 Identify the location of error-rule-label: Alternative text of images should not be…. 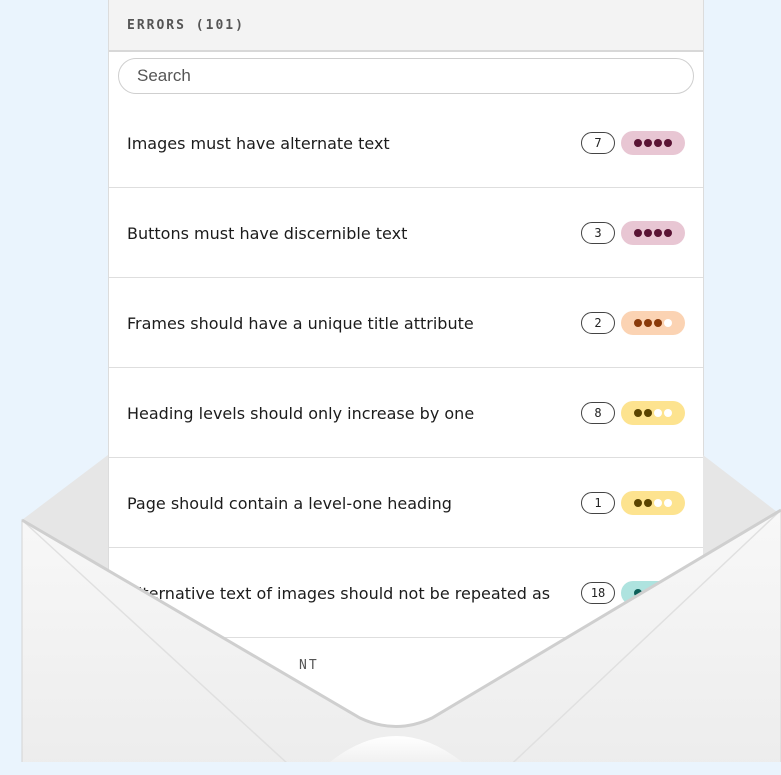
(339, 593).